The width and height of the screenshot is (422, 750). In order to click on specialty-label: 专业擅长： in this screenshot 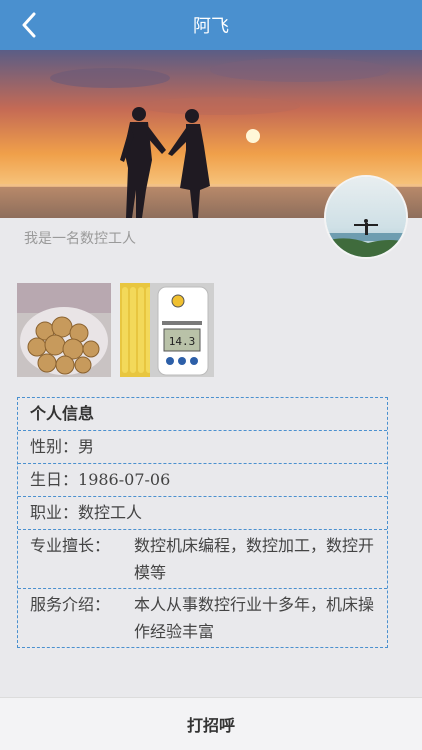, I will do `click(70, 545)`.